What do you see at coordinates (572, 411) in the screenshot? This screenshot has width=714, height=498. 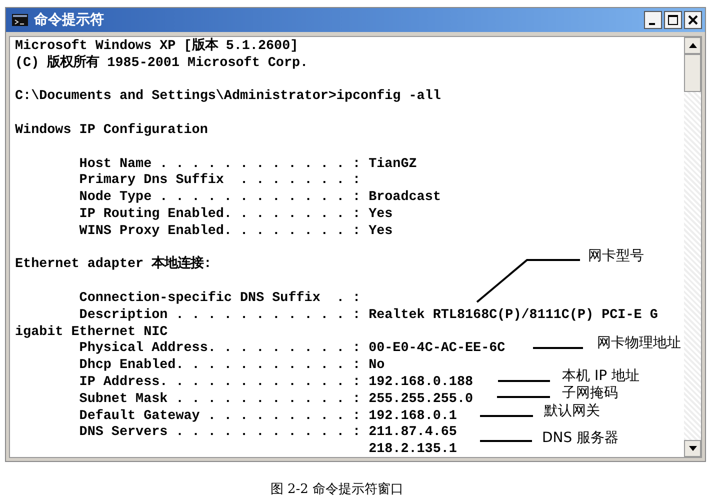 I see `annotation-label: 默认网关` at bounding box center [572, 411].